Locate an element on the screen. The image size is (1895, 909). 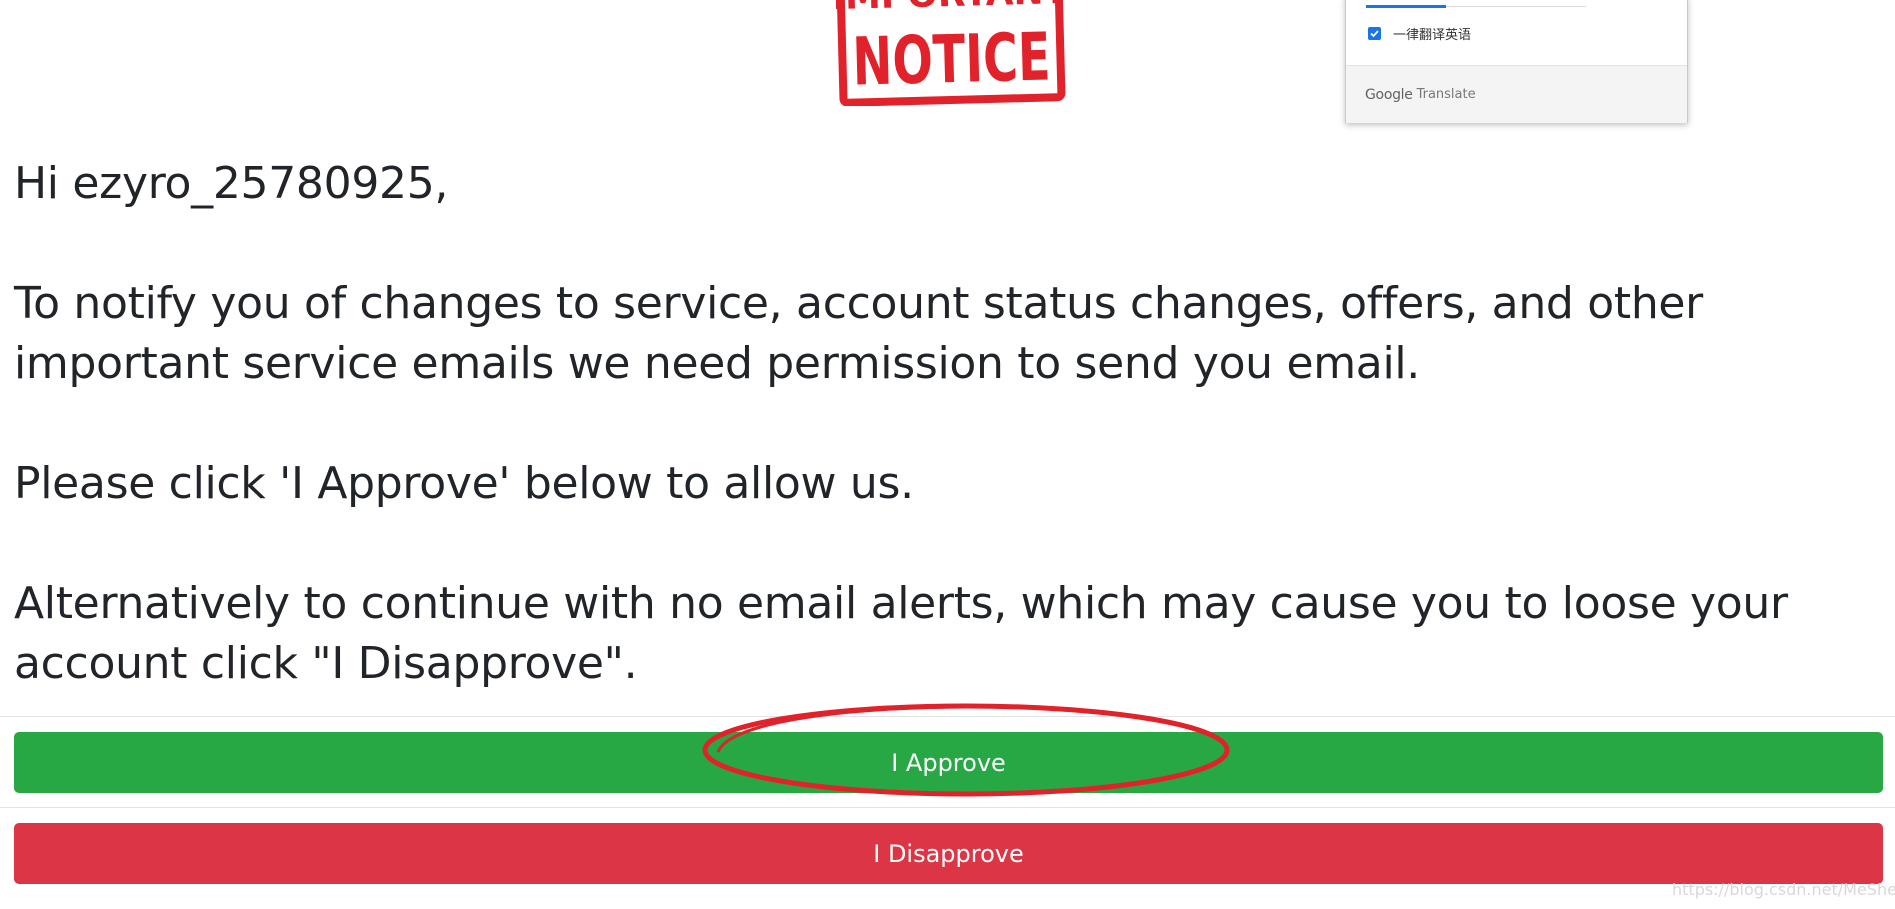
greeting-text: Hi ezyro_25780925, is located at coordinates (231, 183).